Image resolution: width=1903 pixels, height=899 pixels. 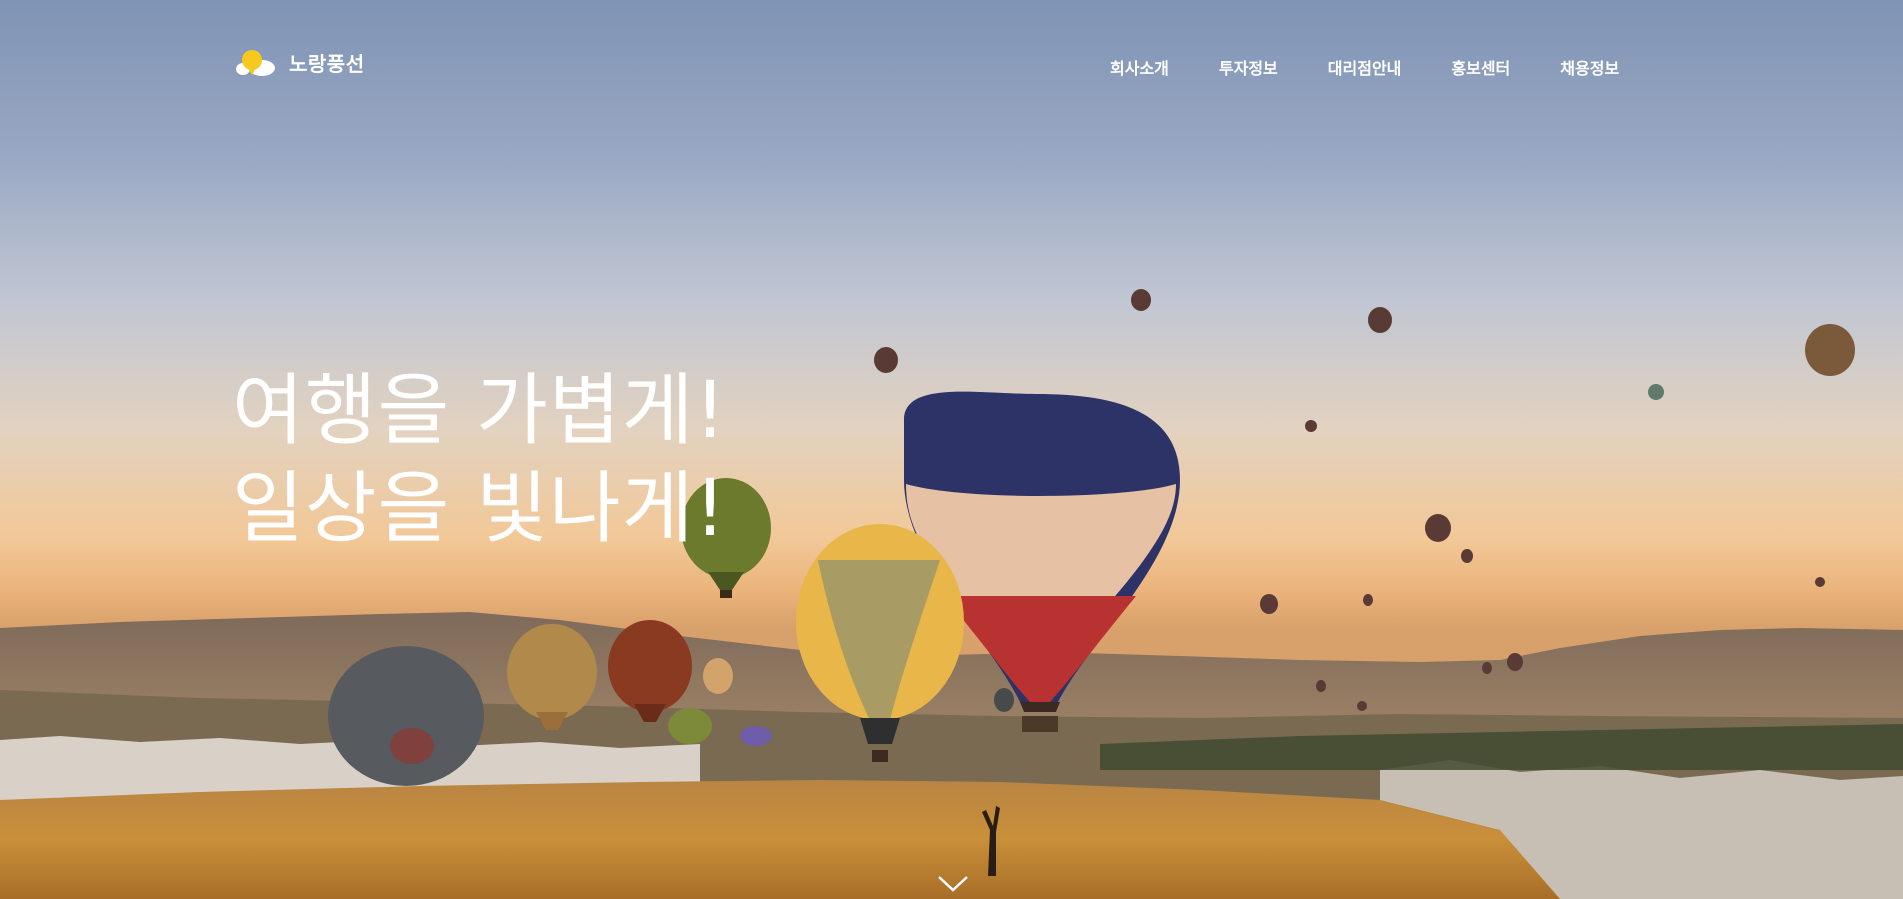 I want to click on site-header: 노랑풍선 회사소개 투자정보 대리점안내 홍보센터 채용정보, so click(x=951, y=65).